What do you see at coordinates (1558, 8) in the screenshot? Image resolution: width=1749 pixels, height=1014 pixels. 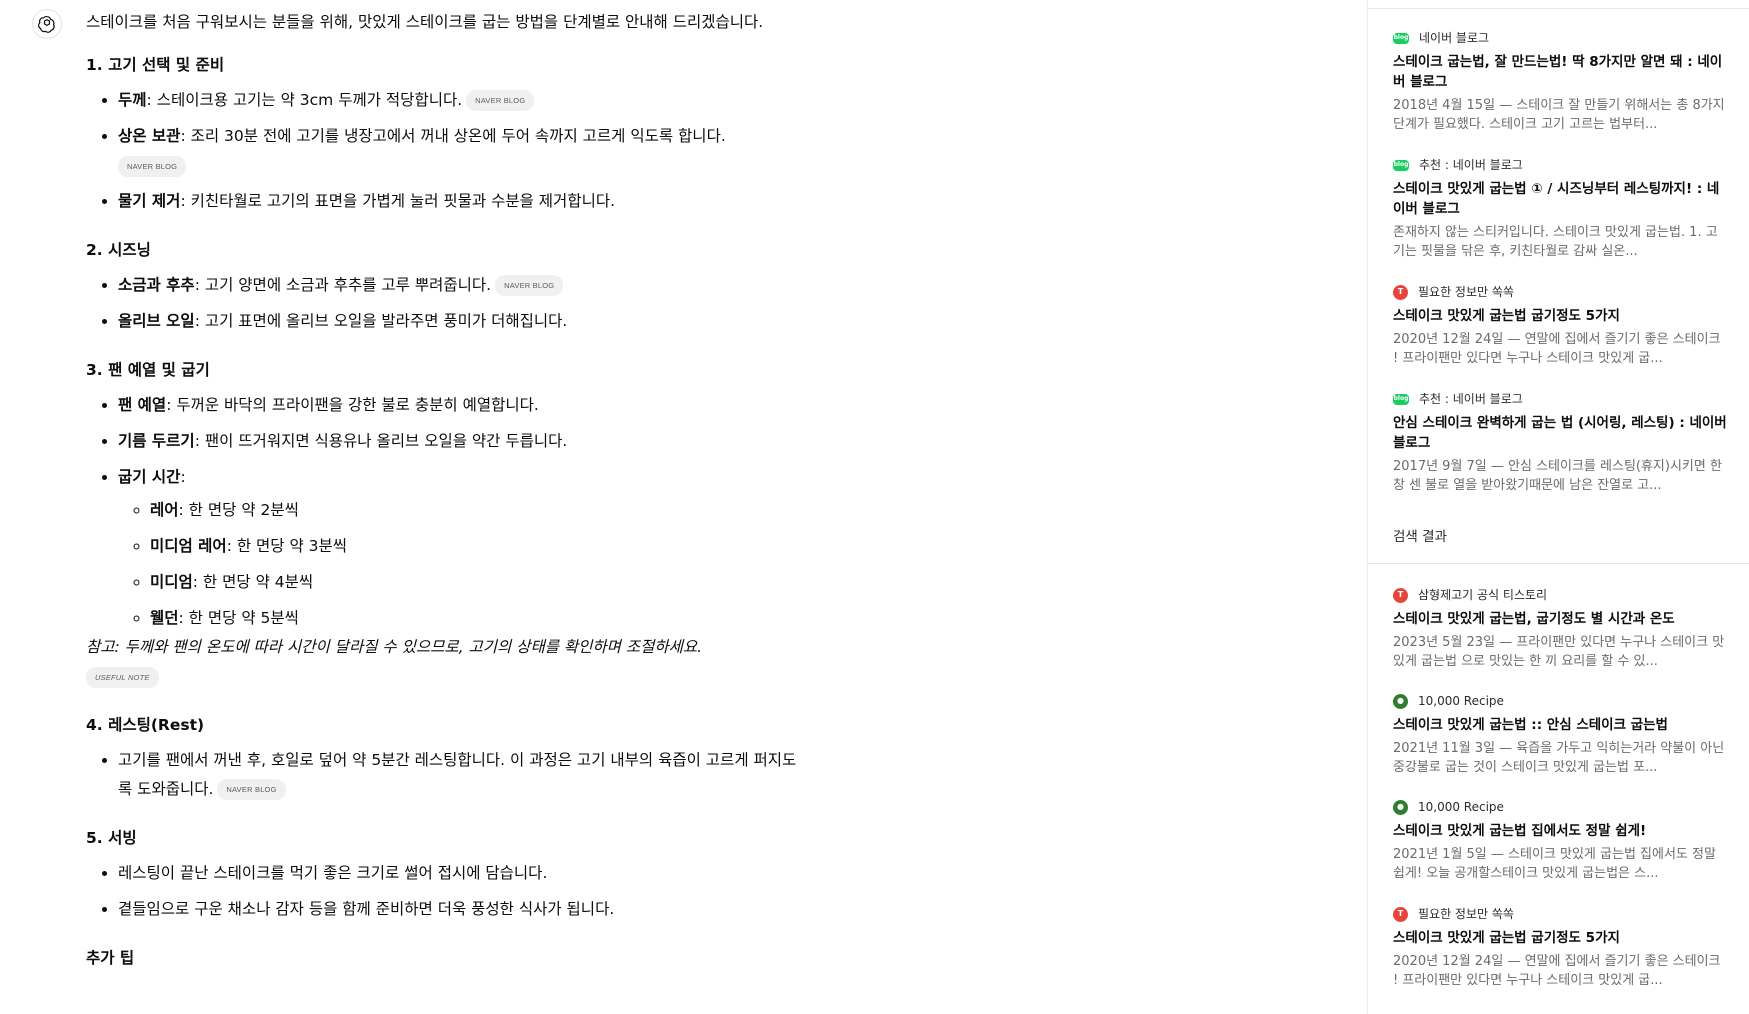 I see `panel-top-line` at bounding box center [1558, 8].